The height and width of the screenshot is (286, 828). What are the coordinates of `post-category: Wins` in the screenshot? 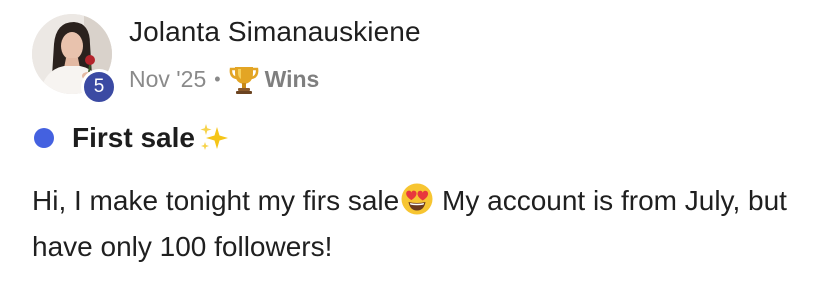 It's located at (292, 79).